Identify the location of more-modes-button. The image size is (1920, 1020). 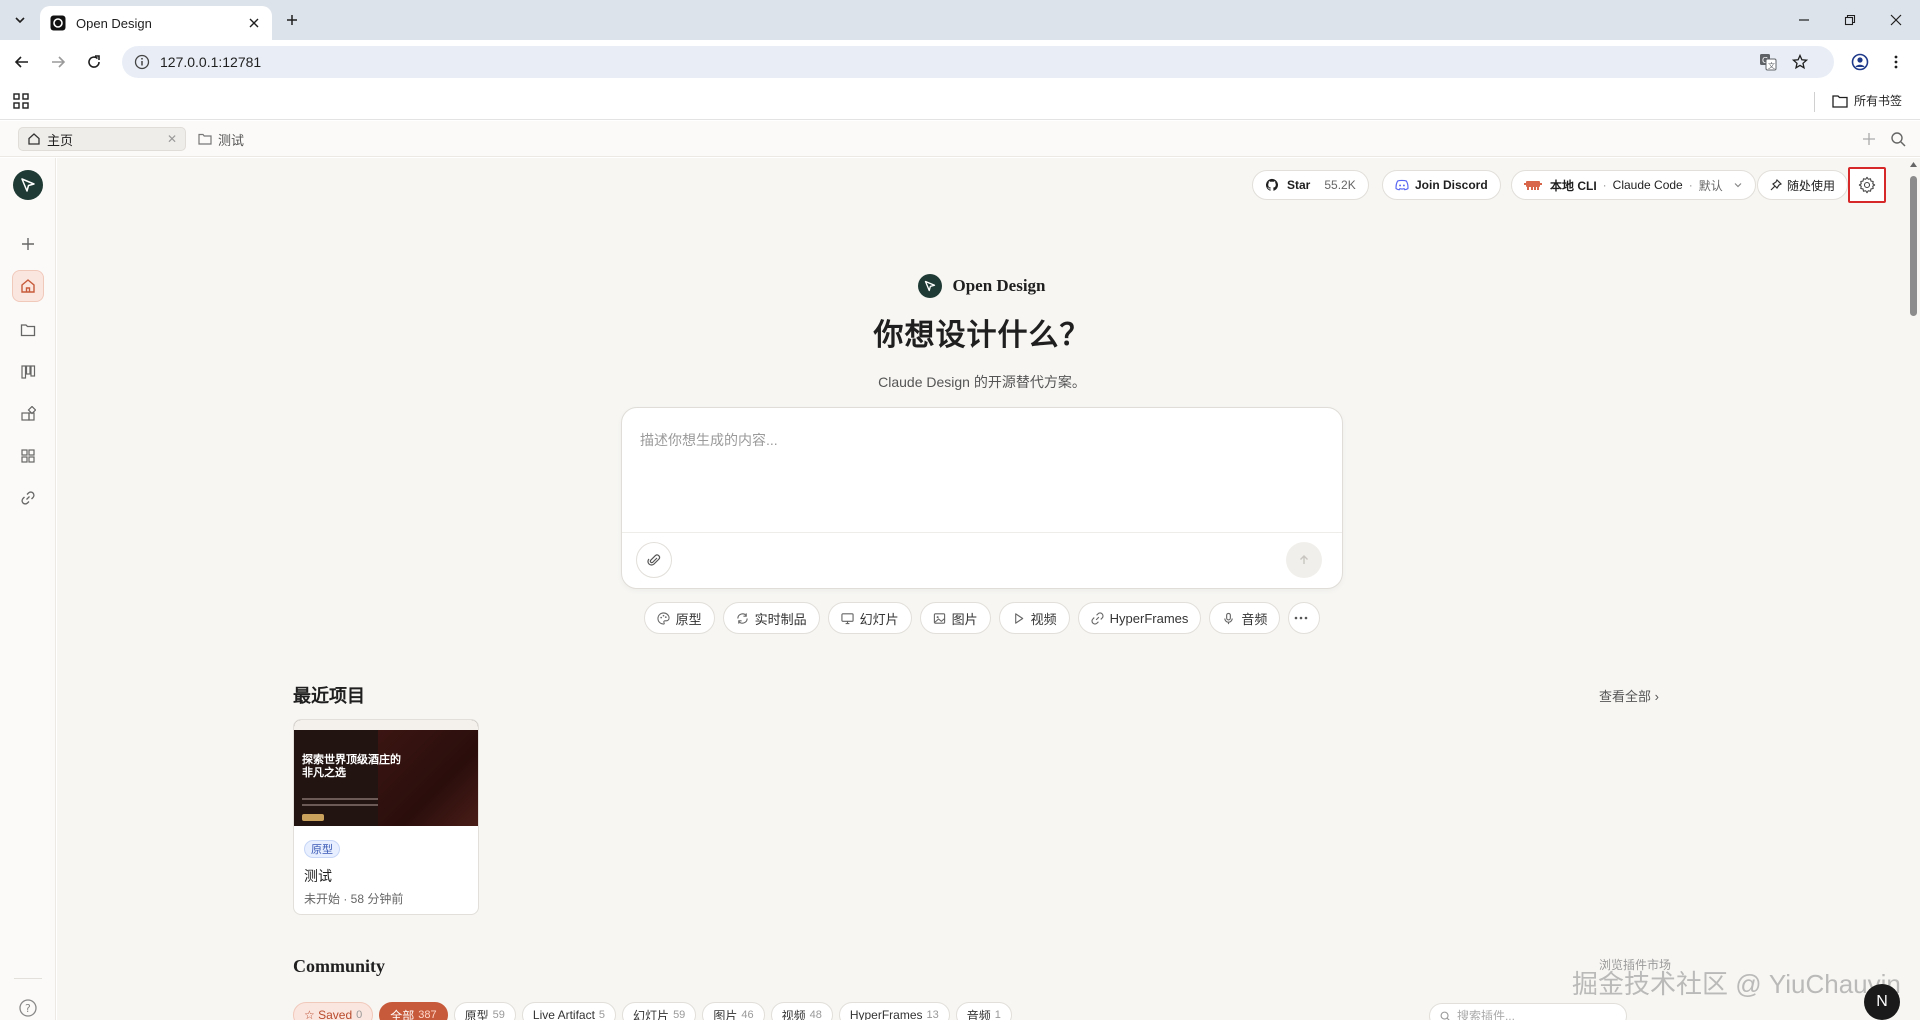
(1304, 618).